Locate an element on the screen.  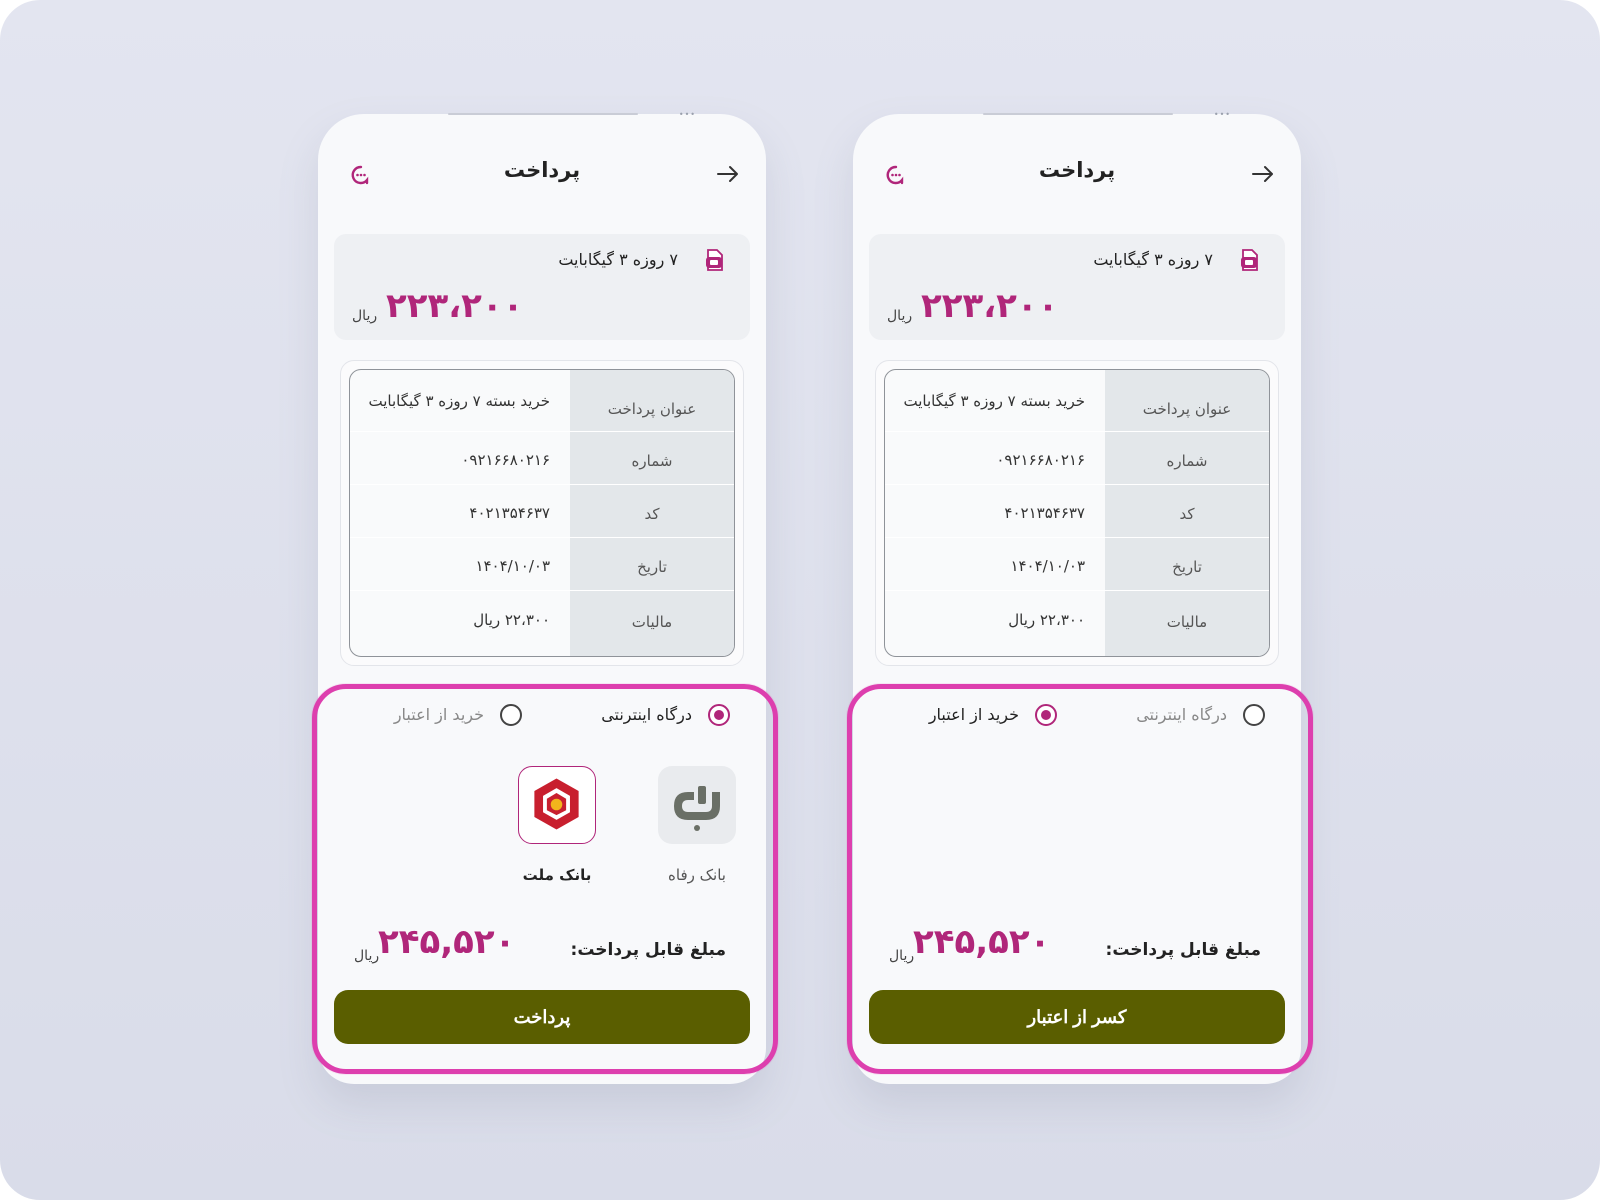
bank-refah-label: بانک رفاه is located at coordinates (697, 875).